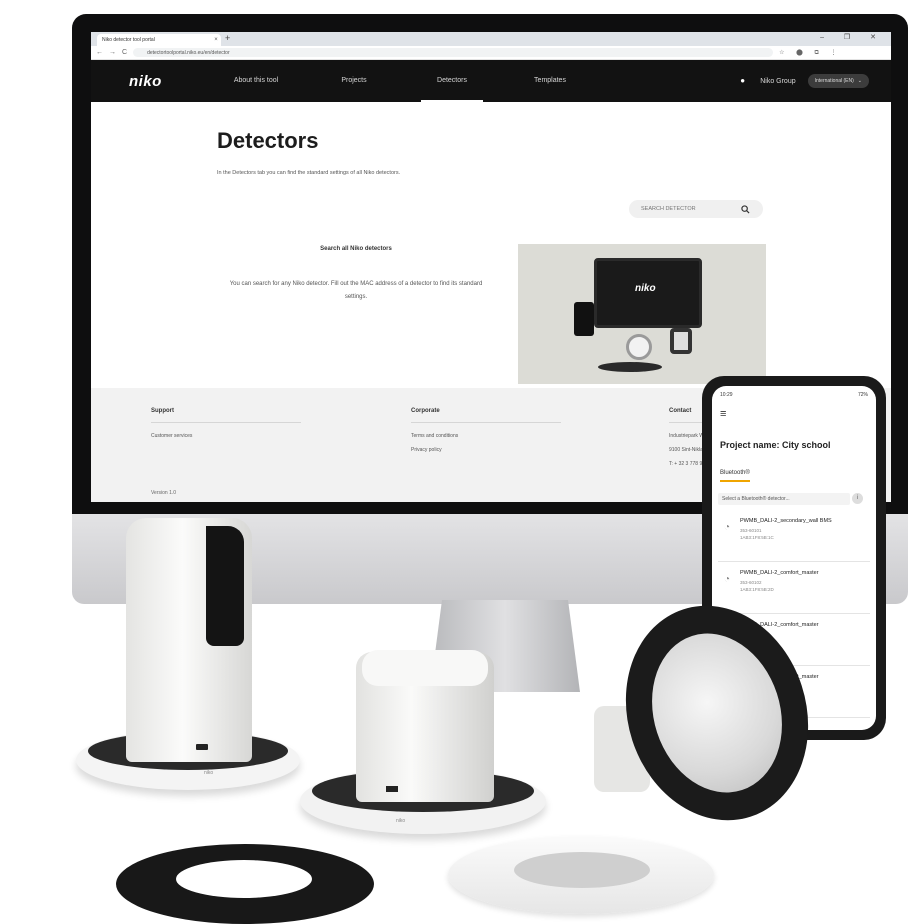  Describe the element at coordinates (779, 573) in the screenshot. I see `detector-name: PWMB_DALI-2_comfort_master` at that location.